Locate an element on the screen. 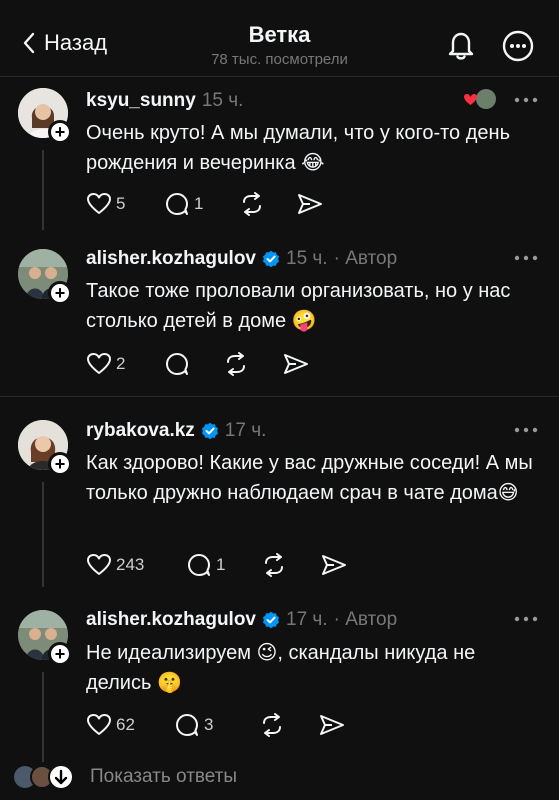  like-count: 5 is located at coordinates (121, 203).